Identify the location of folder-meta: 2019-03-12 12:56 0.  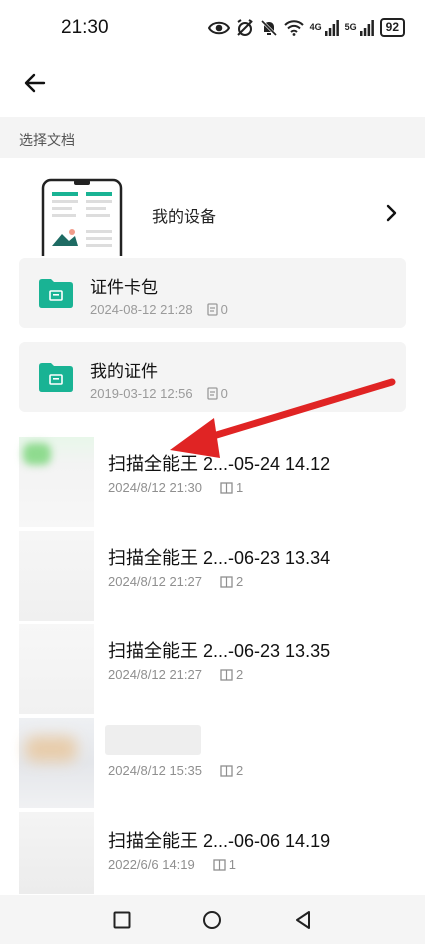
(159, 393).